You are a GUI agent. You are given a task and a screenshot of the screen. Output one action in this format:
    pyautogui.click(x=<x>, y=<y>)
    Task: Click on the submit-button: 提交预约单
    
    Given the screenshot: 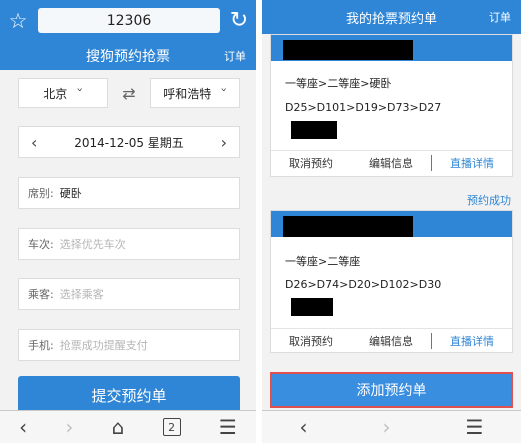 What is the action you would take?
    pyautogui.click(x=129, y=395)
    